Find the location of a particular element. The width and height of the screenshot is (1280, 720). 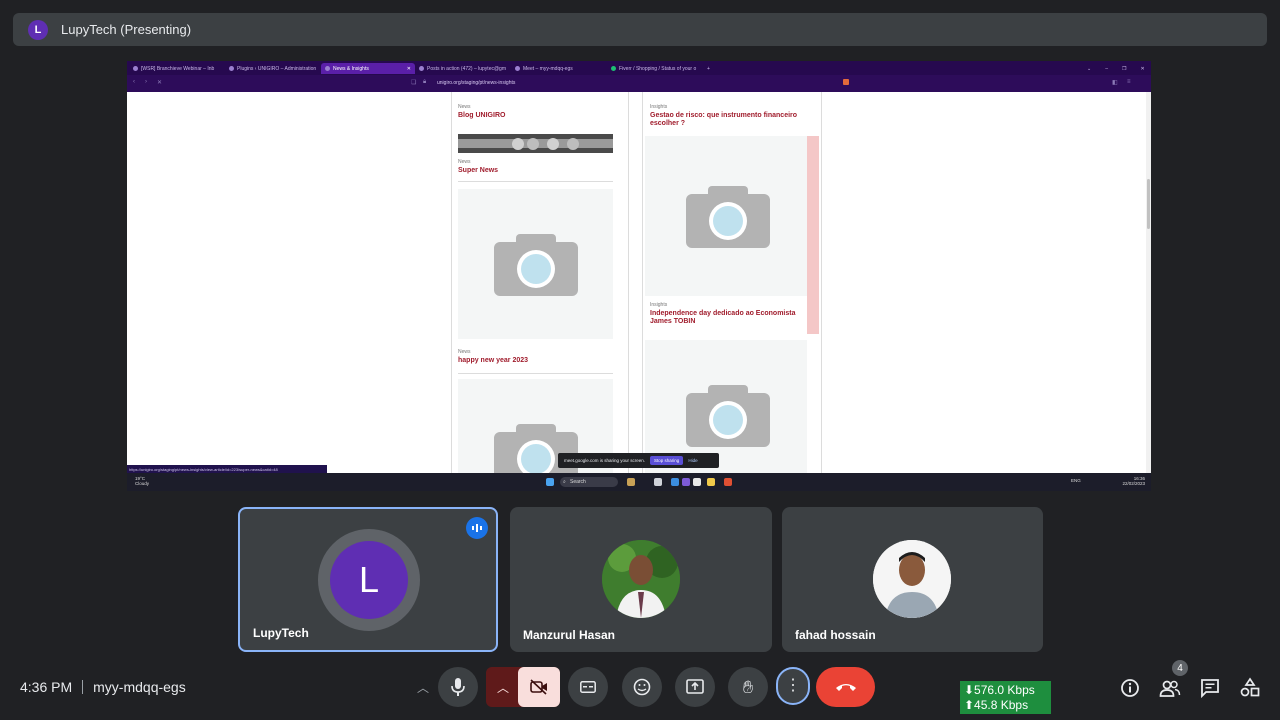

language-indicator: ENG is located at coordinates (1076, 480).